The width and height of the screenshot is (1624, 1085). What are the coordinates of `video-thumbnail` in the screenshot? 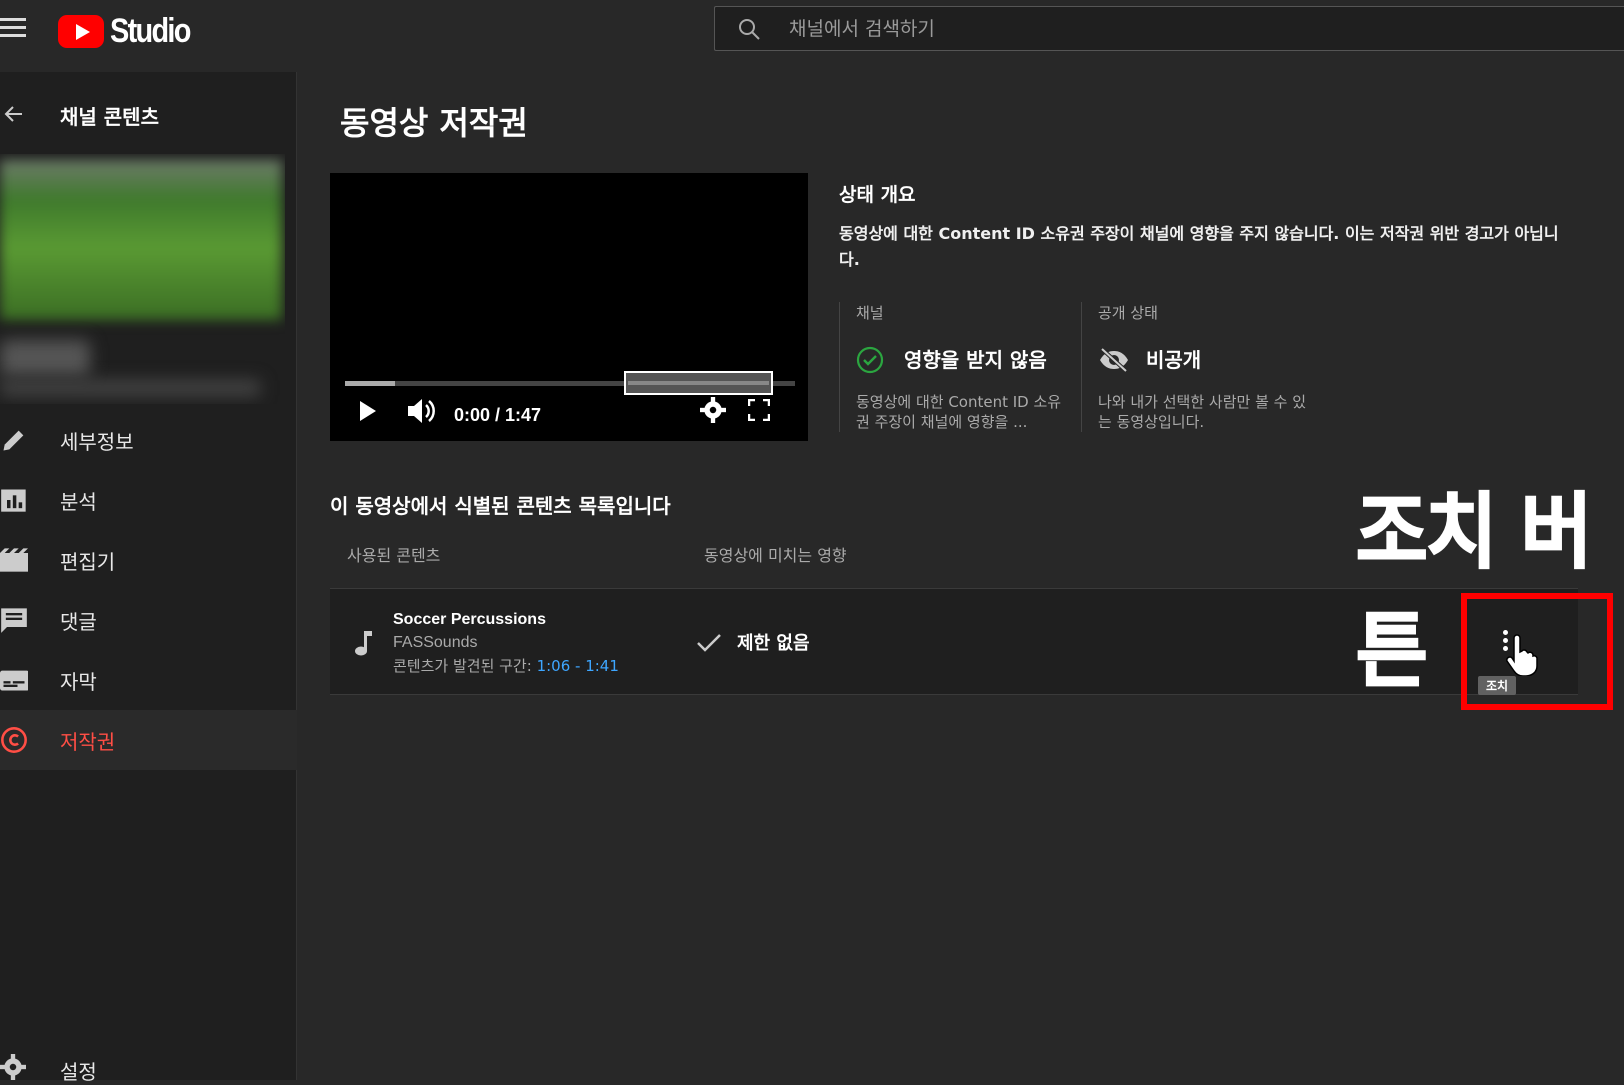 It's located at (142, 279).